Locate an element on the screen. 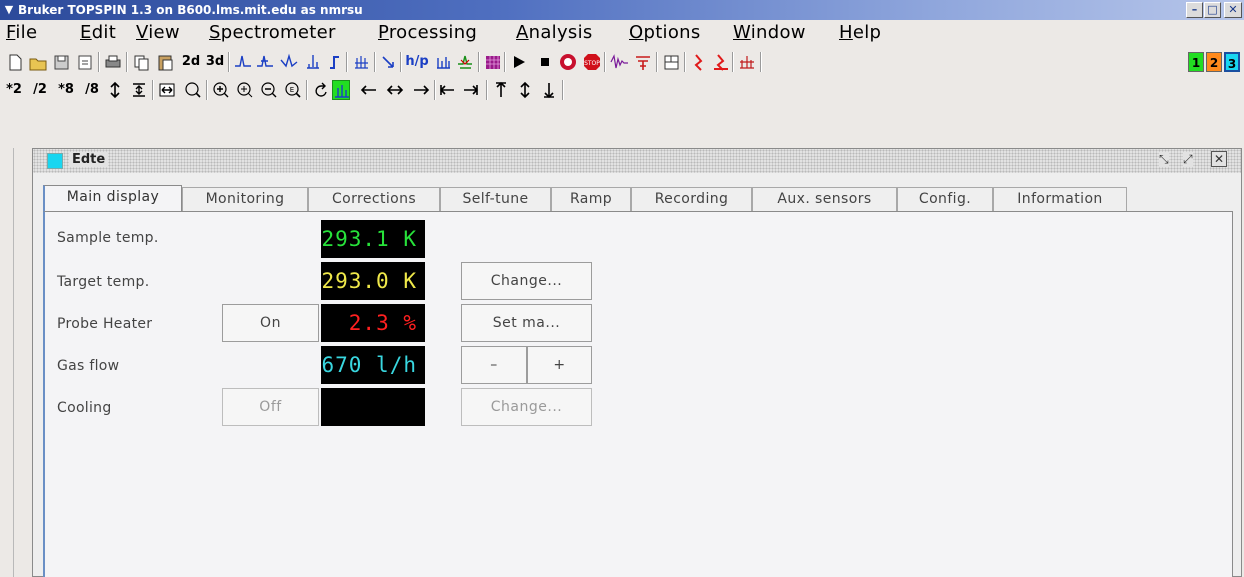 The height and width of the screenshot is (577, 1244). 2d-button: 2d is located at coordinates (191, 62).